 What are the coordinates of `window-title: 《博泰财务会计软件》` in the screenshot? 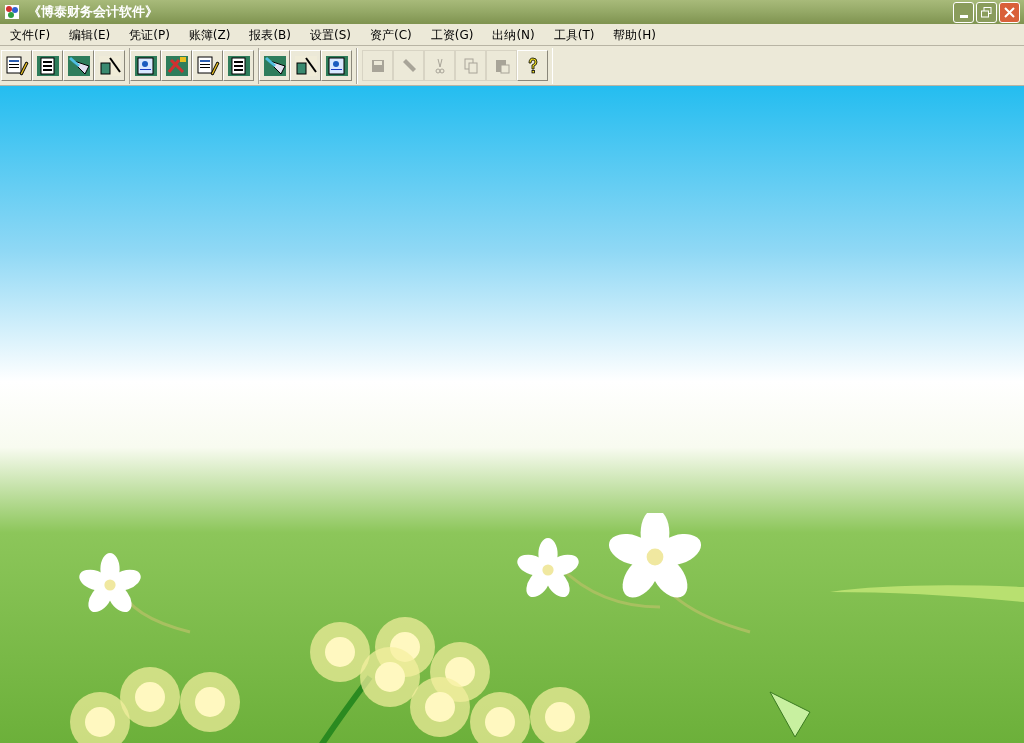 It's located at (93, 12).